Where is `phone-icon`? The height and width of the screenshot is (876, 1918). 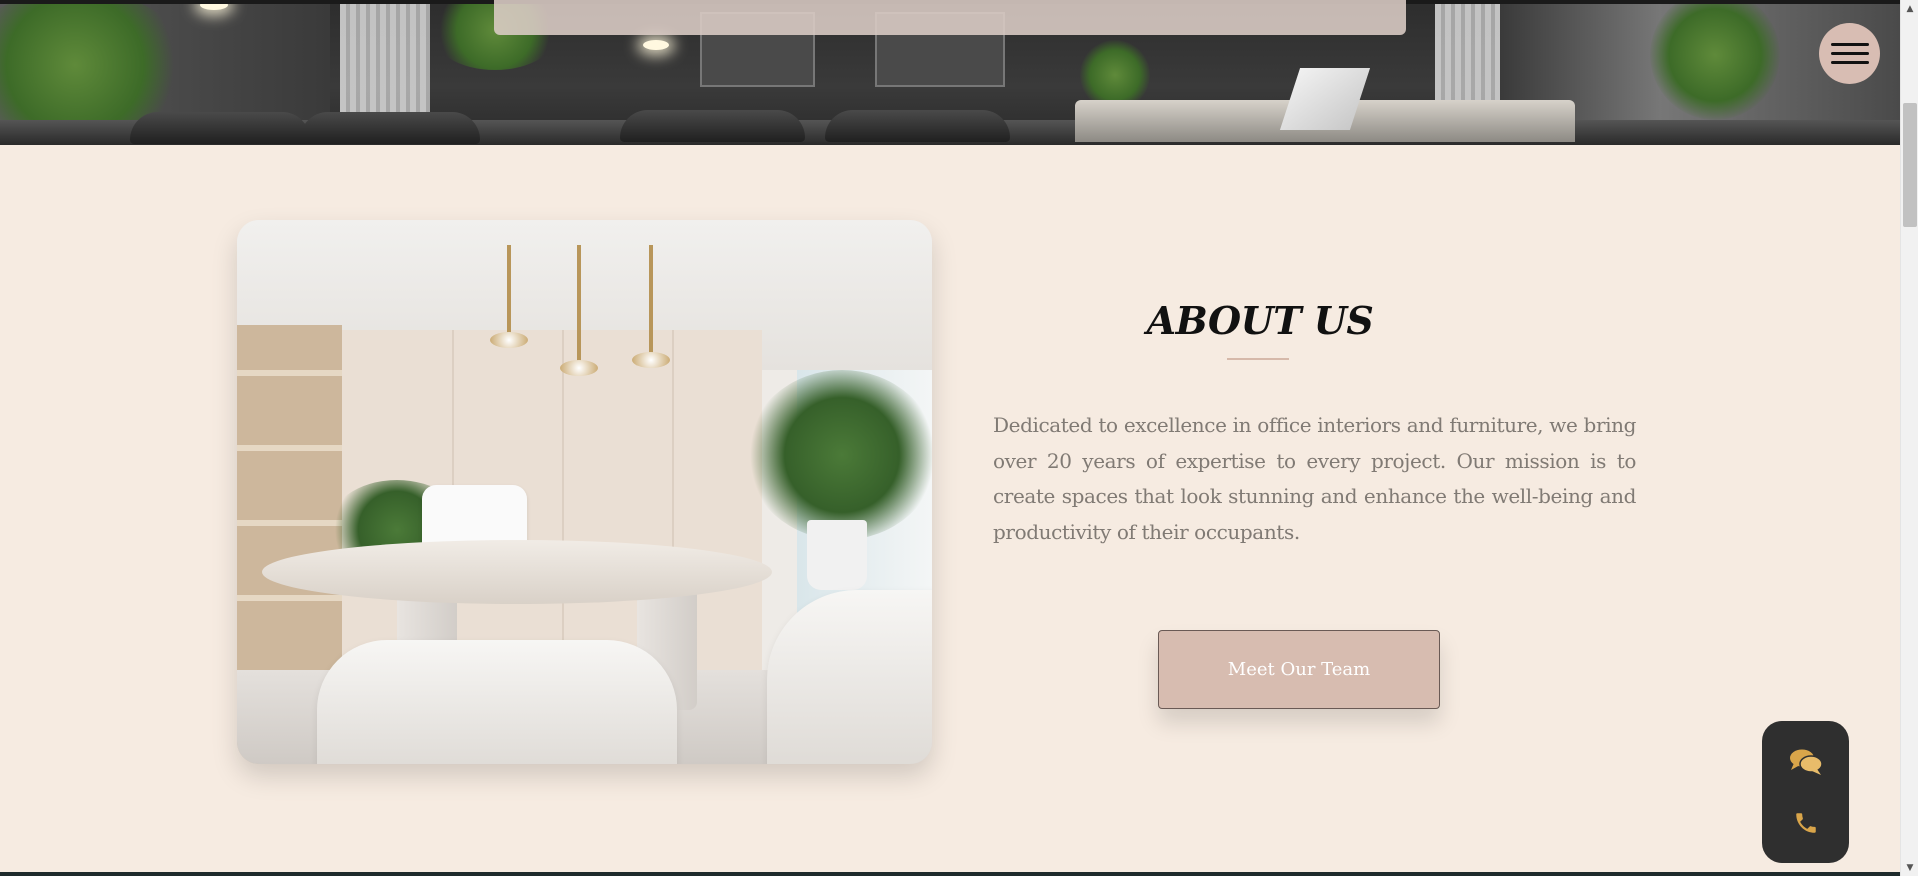
phone-icon is located at coordinates (1806, 823).